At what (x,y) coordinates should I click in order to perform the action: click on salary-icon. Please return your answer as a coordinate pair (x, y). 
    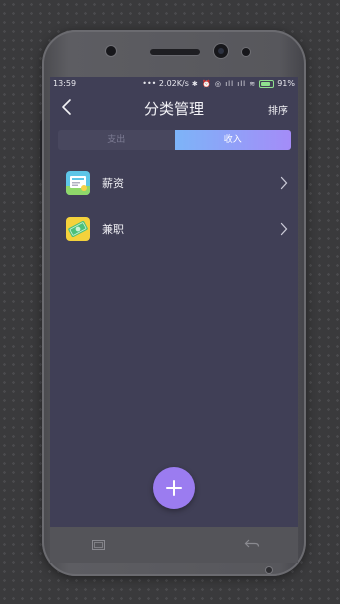
    Looking at the image, I should click on (78, 183).